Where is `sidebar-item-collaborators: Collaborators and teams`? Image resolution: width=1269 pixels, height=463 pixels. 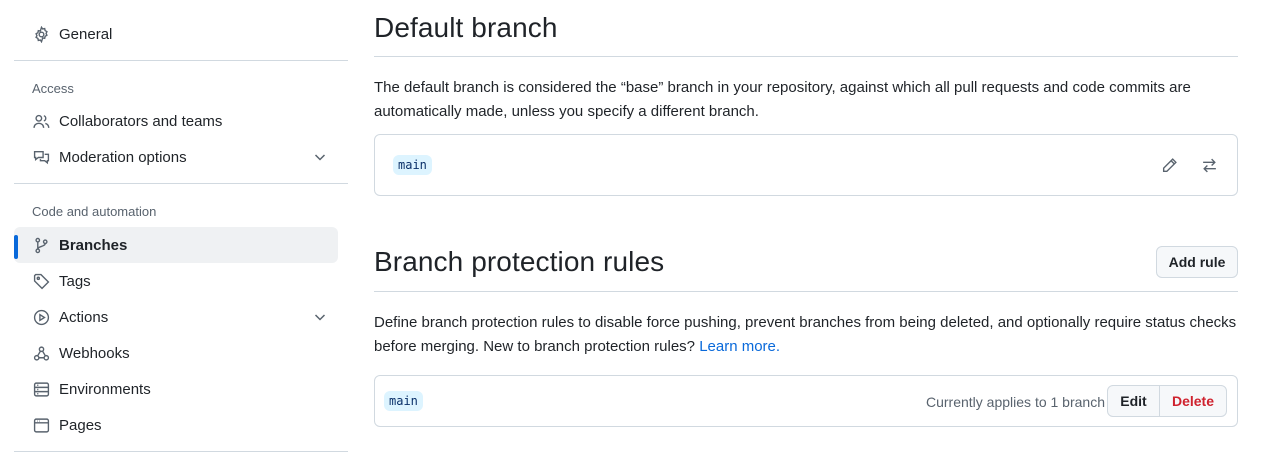
sidebar-item-collaborators: Collaborators and teams is located at coordinates (176, 121).